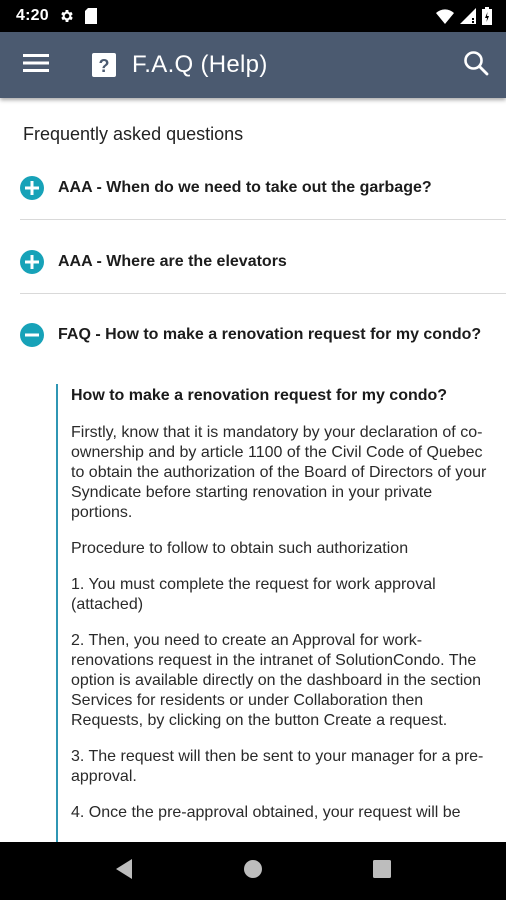 The width and height of the screenshot is (506, 900). Describe the element at coordinates (32, 15) in the screenshot. I see `status-time: 4:20` at that location.